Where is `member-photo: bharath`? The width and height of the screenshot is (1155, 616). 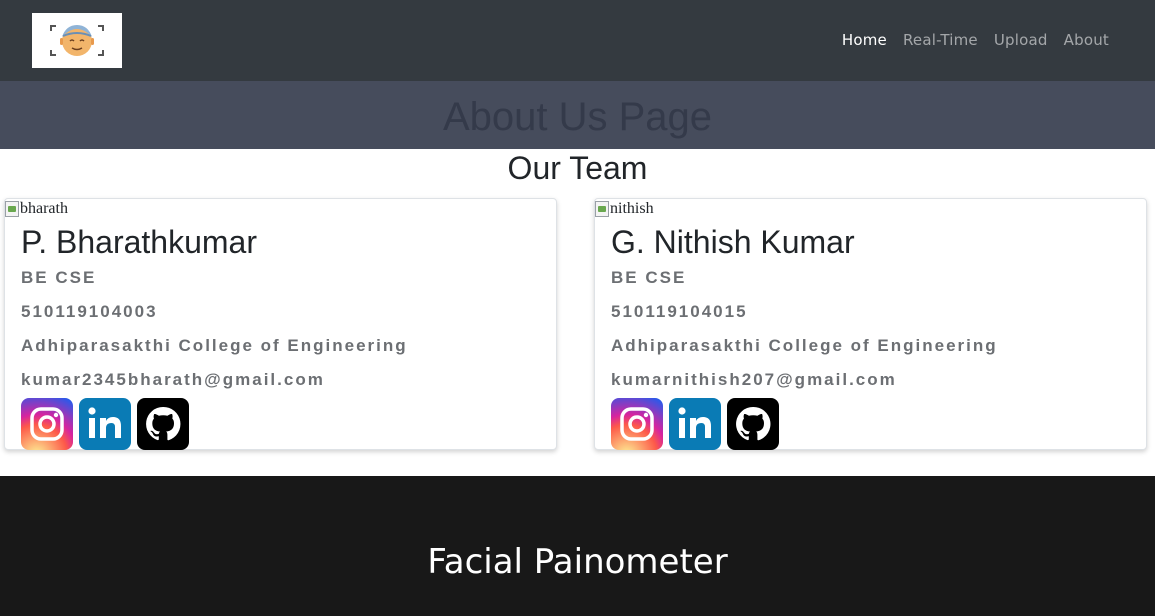 member-photo: bharath is located at coordinates (36, 209).